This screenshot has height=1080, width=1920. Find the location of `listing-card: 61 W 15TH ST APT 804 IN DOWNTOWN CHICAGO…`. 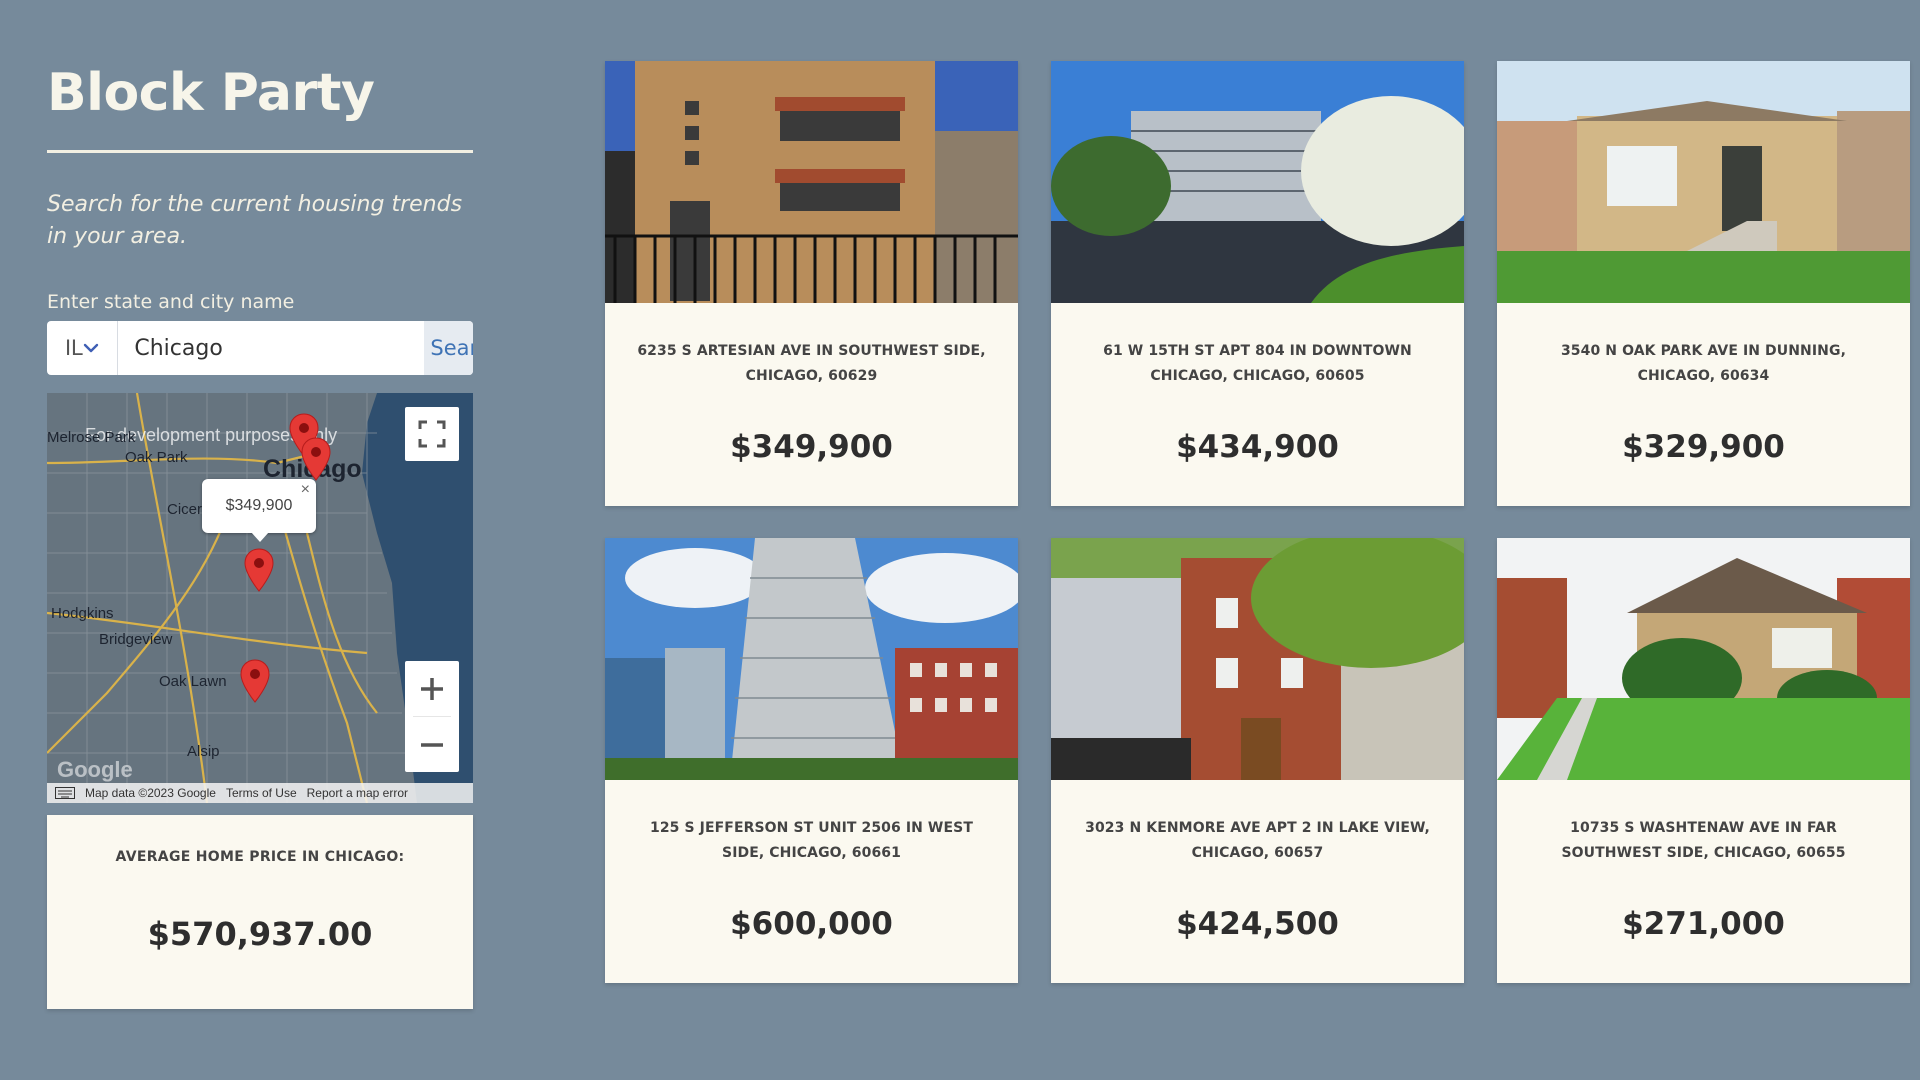

listing-card: 61 W 15TH ST APT 804 IN DOWNTOWN CHICAGO… is located at coordinates (1257, 283).